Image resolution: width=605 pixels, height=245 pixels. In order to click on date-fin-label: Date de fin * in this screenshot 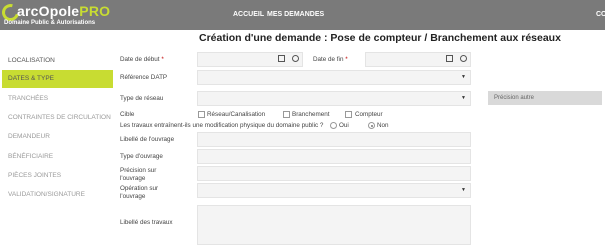, I will do `click(330, 59)`.